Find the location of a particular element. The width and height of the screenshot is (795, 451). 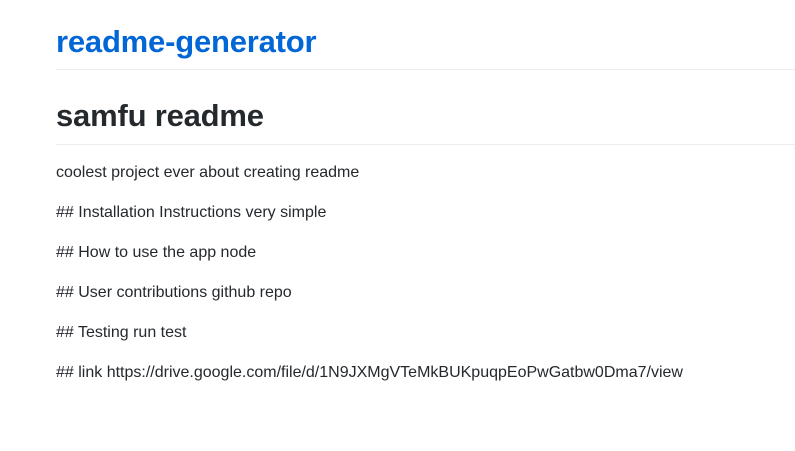

readme-usage-line: ## How to use the app node is located at coordinates (156, 252).